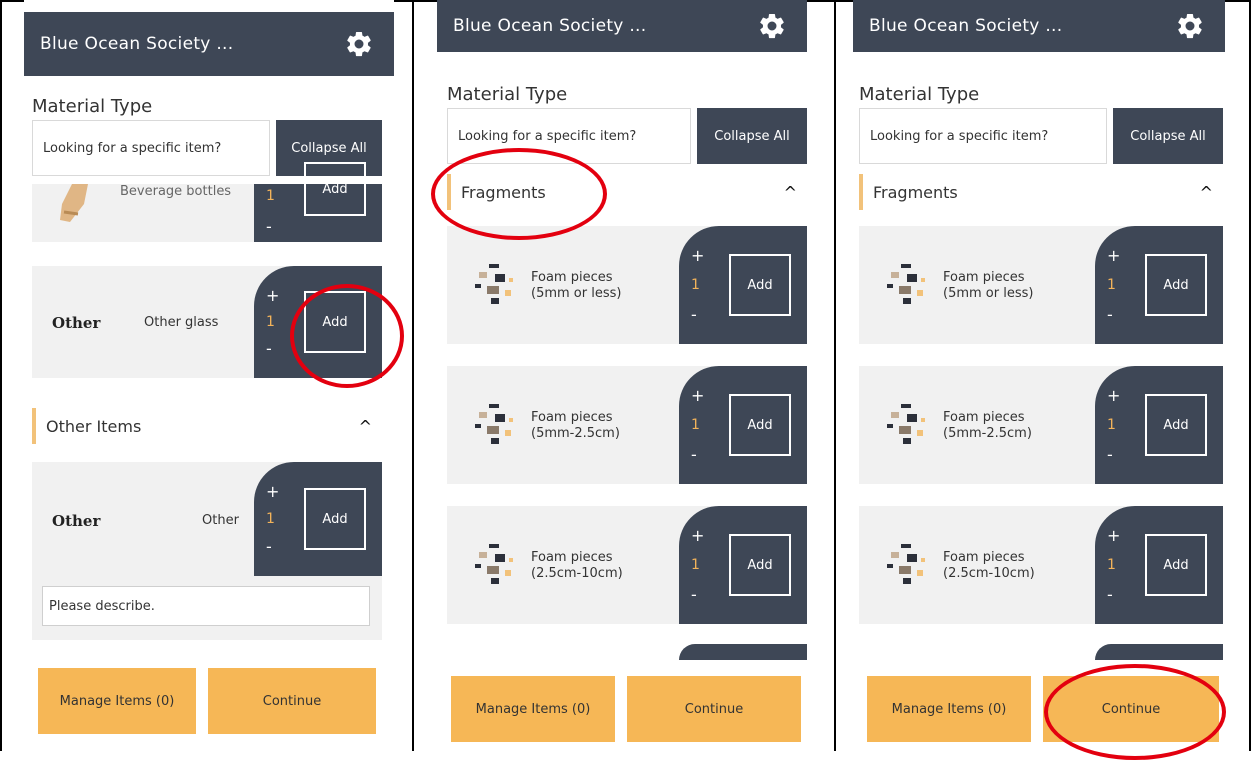 This screenshot has height=760, width=1251. I want to click on item-name: Other, so click(220, 520).